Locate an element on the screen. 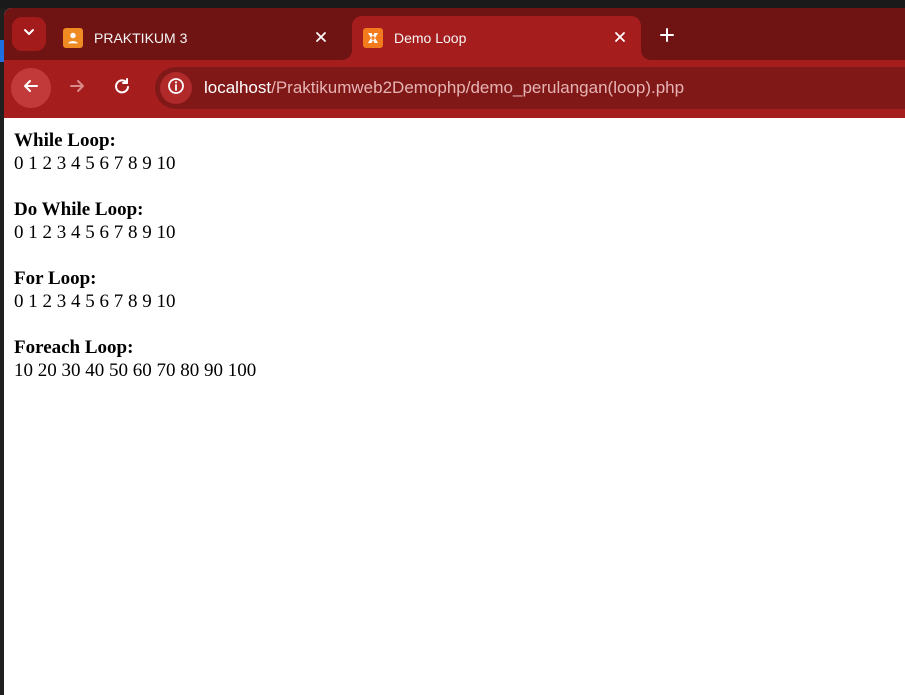  back-arrow-icon is located at coordinates (31, 88).